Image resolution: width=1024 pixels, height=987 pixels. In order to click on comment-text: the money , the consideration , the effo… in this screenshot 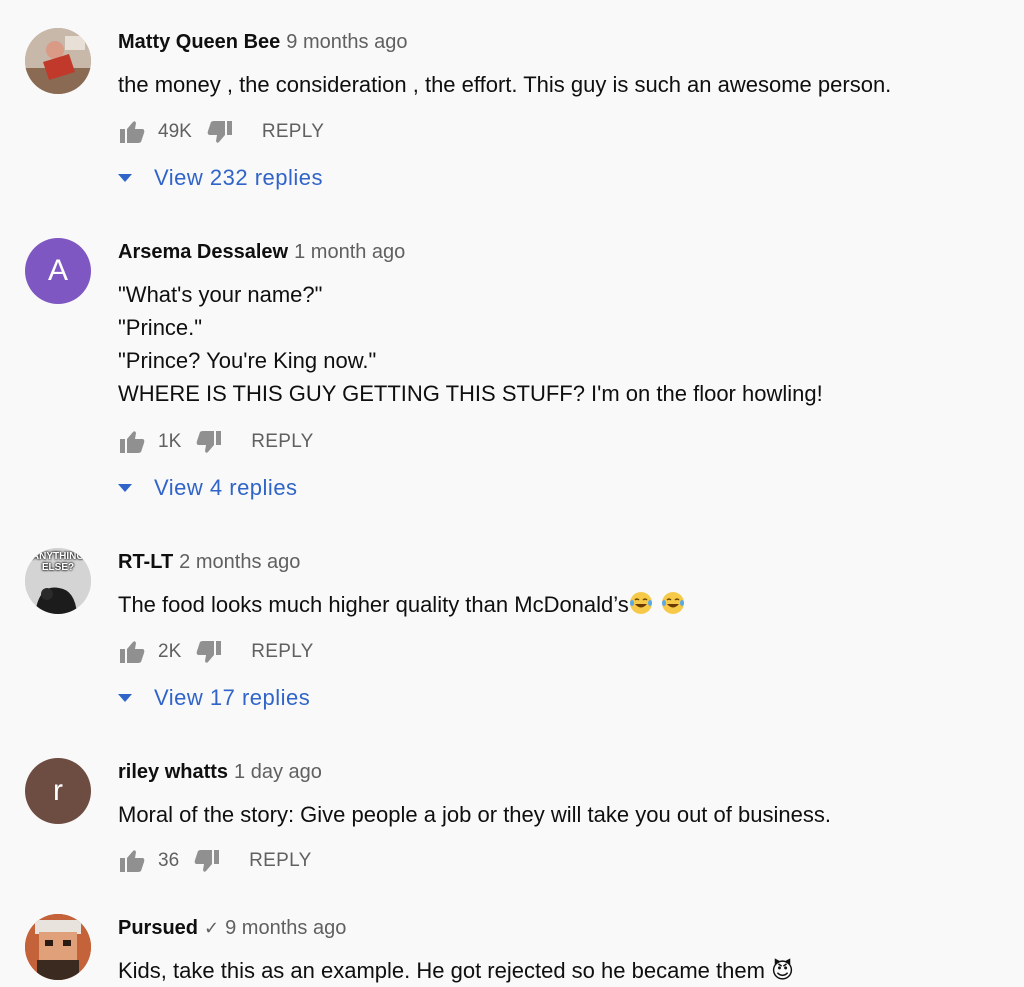, I will do `click(505, 84)`.